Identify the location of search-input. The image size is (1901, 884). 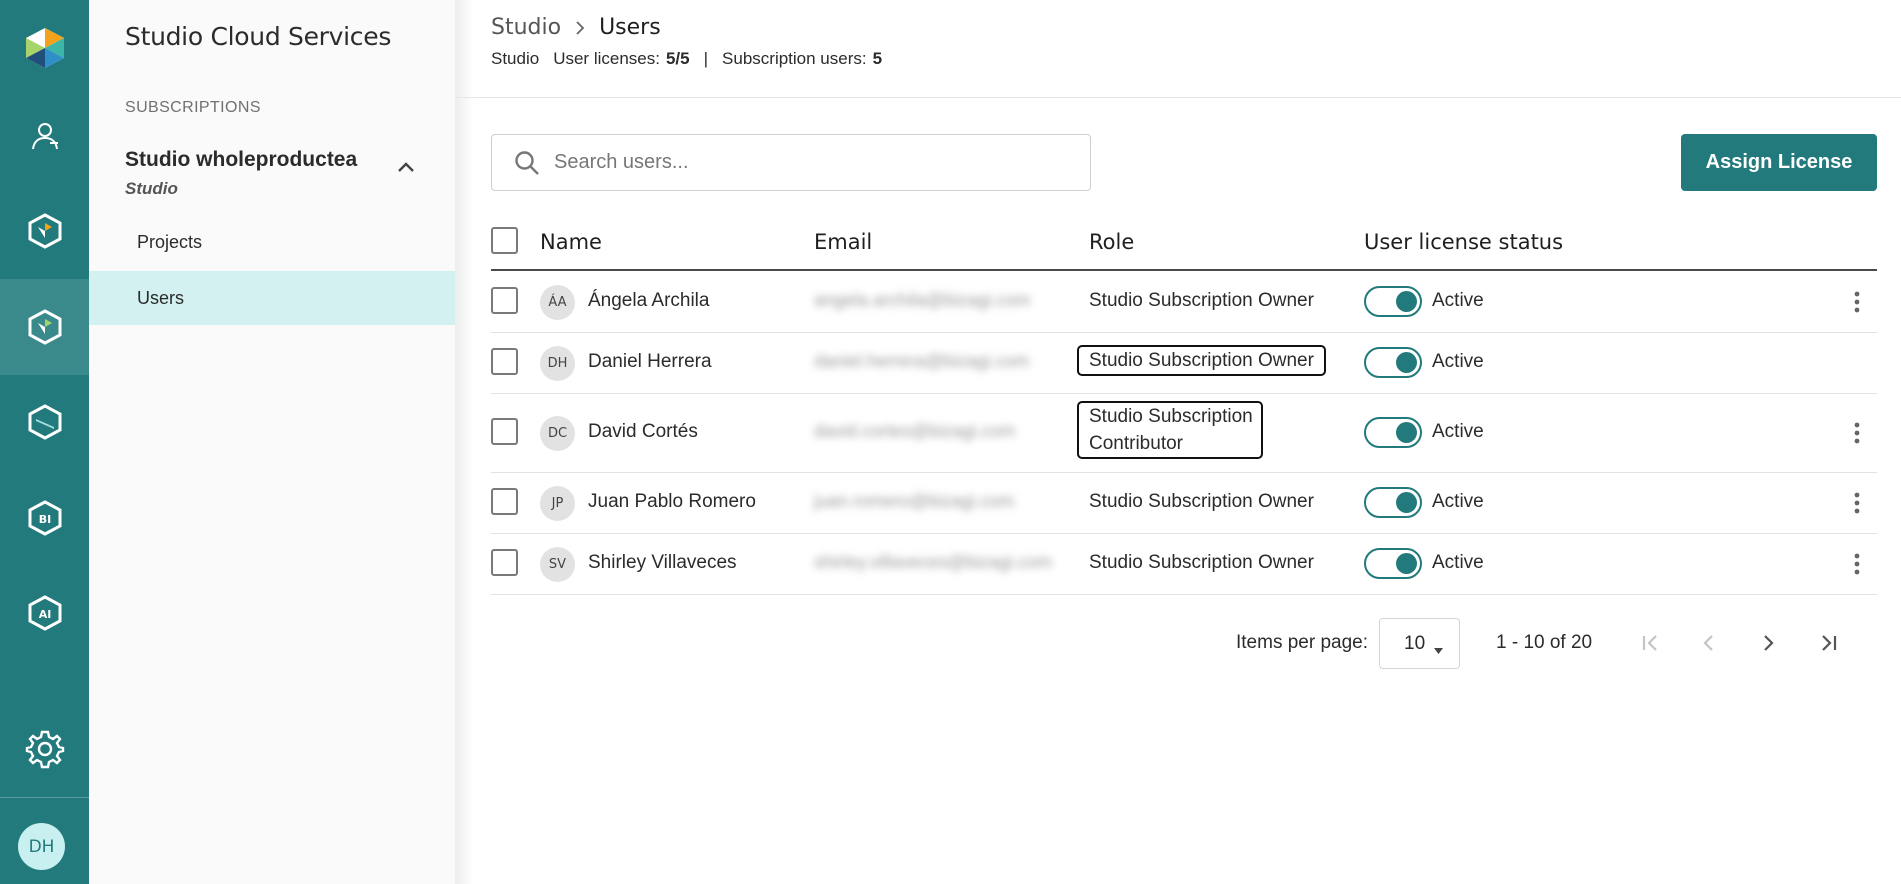
(794, 162).